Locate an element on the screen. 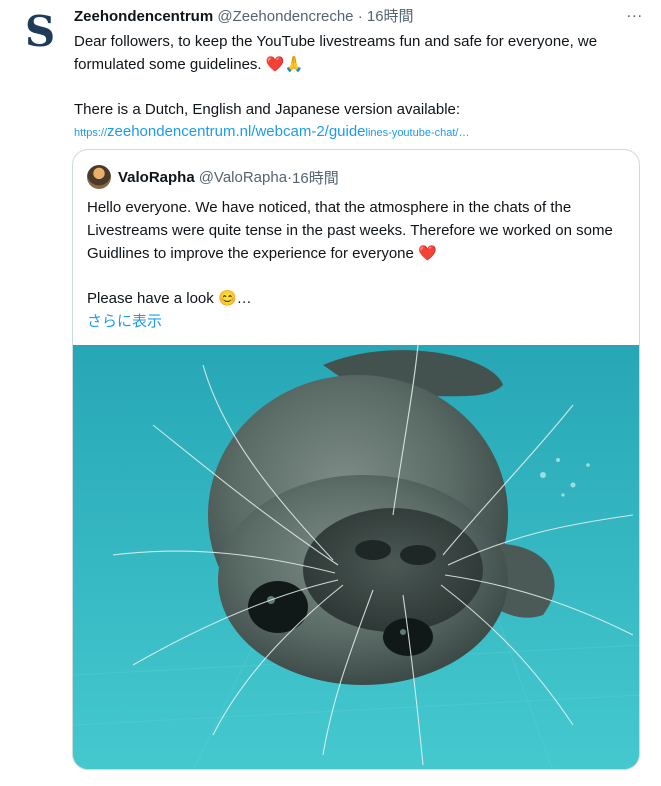  tweet-timestamp: 16時間 is located at coordinates (390, 16).